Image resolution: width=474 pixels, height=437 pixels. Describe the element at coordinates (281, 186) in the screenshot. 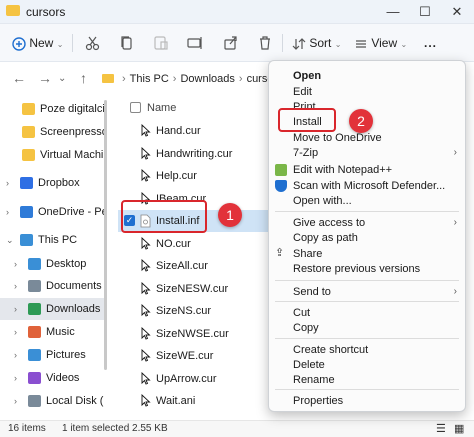

I see `shield-icon` at that location.